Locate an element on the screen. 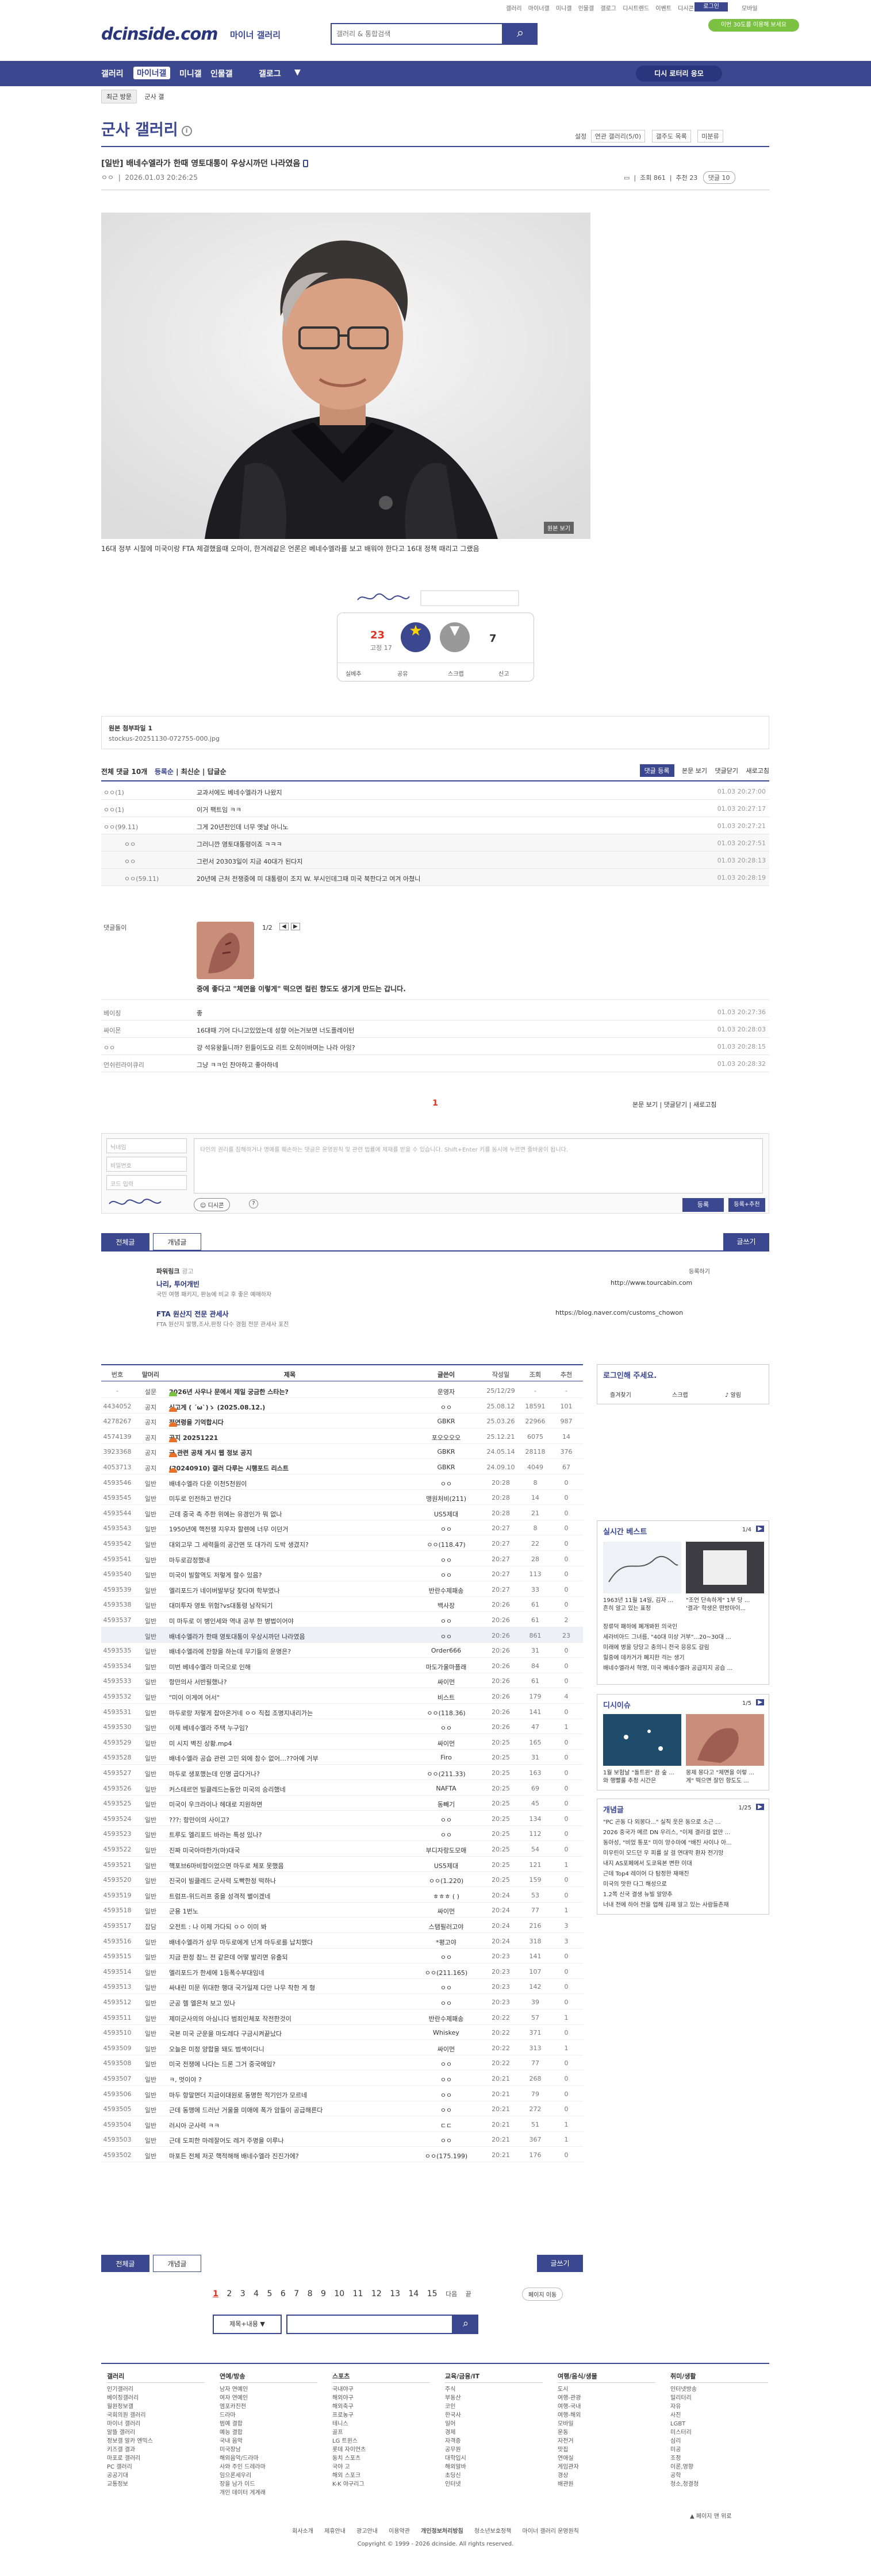  best-list-item: 장류덕 패하에 폐개봐된 의국인 is located at coordinates (684, 1627).